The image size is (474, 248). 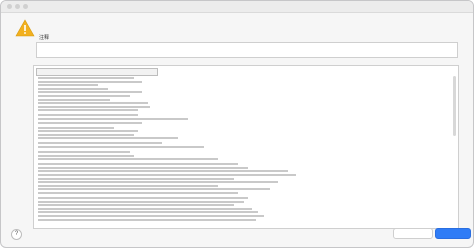 What do you see at coordinates (454, 106) in the screenshot?
I see `report-scrollbar` at bounding box center [454, 106].